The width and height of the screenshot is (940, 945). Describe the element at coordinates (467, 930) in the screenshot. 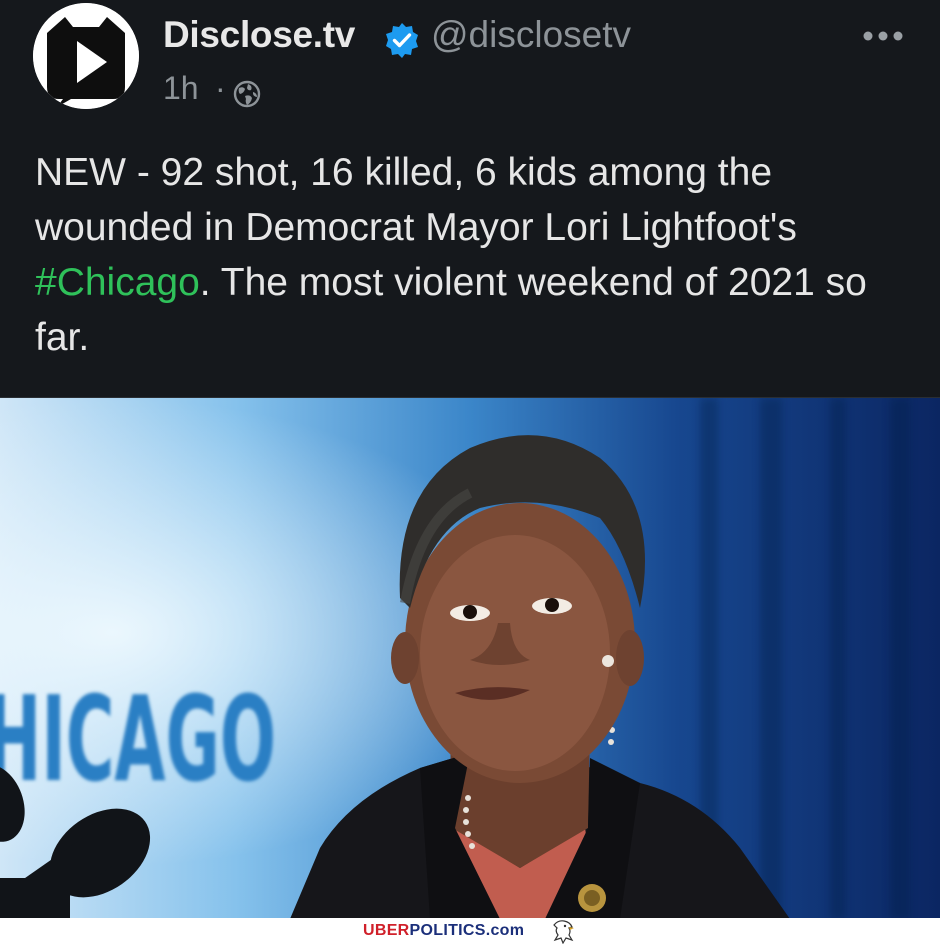

I see `watermark-politics: POLITICS.com` at that location.